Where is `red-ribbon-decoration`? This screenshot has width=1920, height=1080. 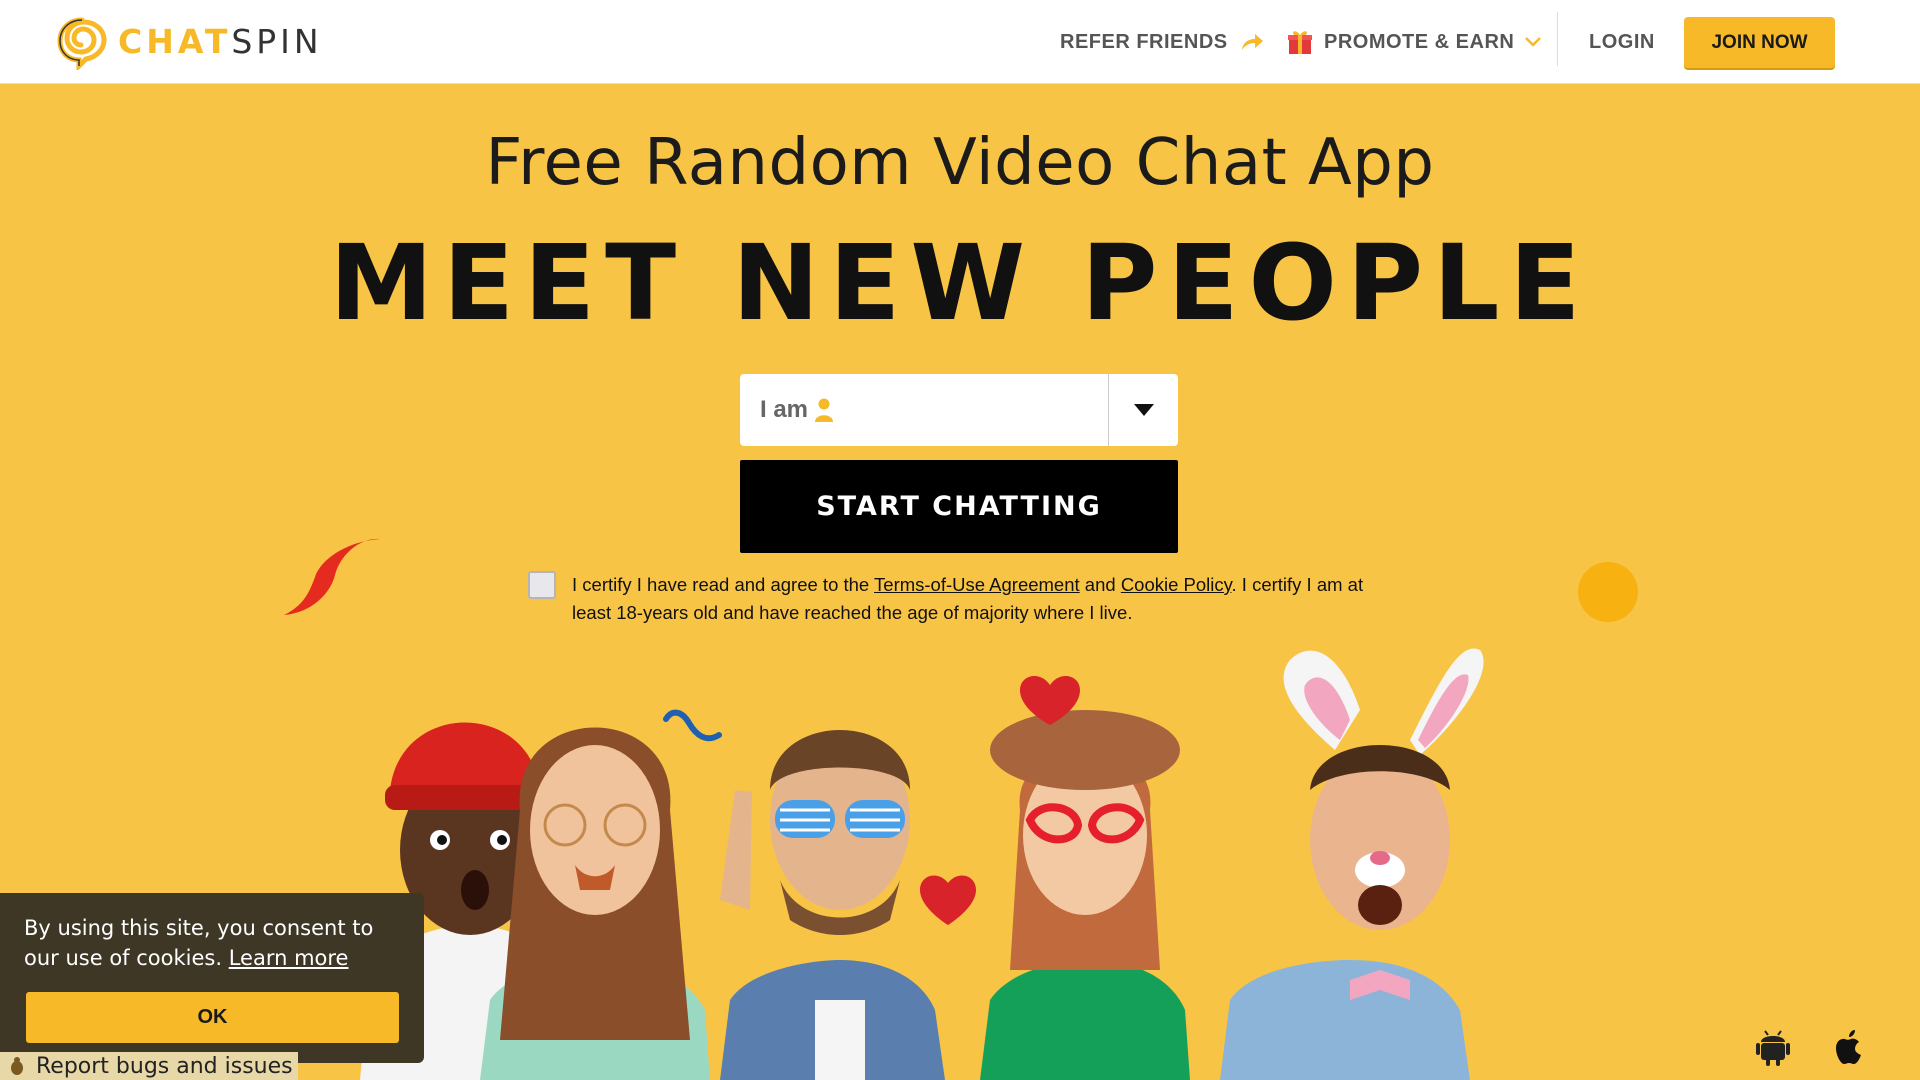
red-ribbon-decoration is located at coordinates (332, 576).